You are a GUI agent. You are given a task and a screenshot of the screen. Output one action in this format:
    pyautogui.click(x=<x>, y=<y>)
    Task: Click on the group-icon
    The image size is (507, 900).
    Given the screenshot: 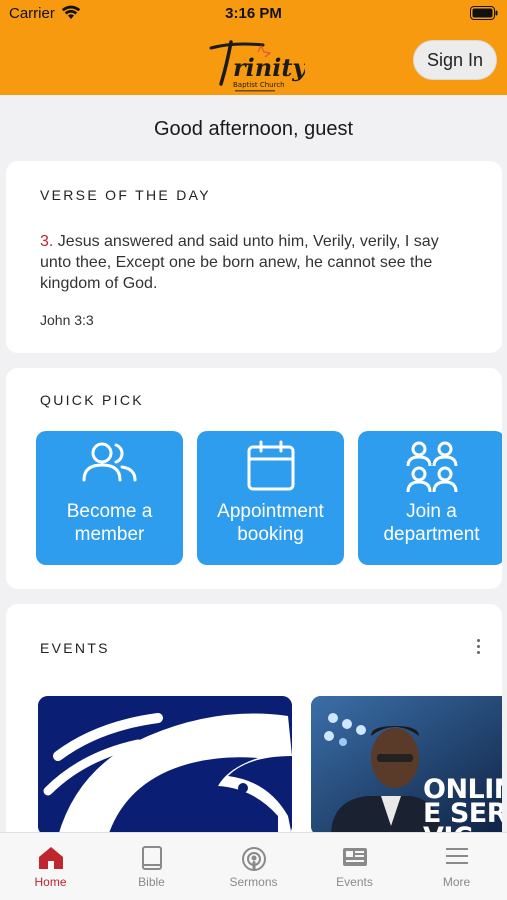 What is the action you would take?
    pyautogui.click(x=431, y=467)
    